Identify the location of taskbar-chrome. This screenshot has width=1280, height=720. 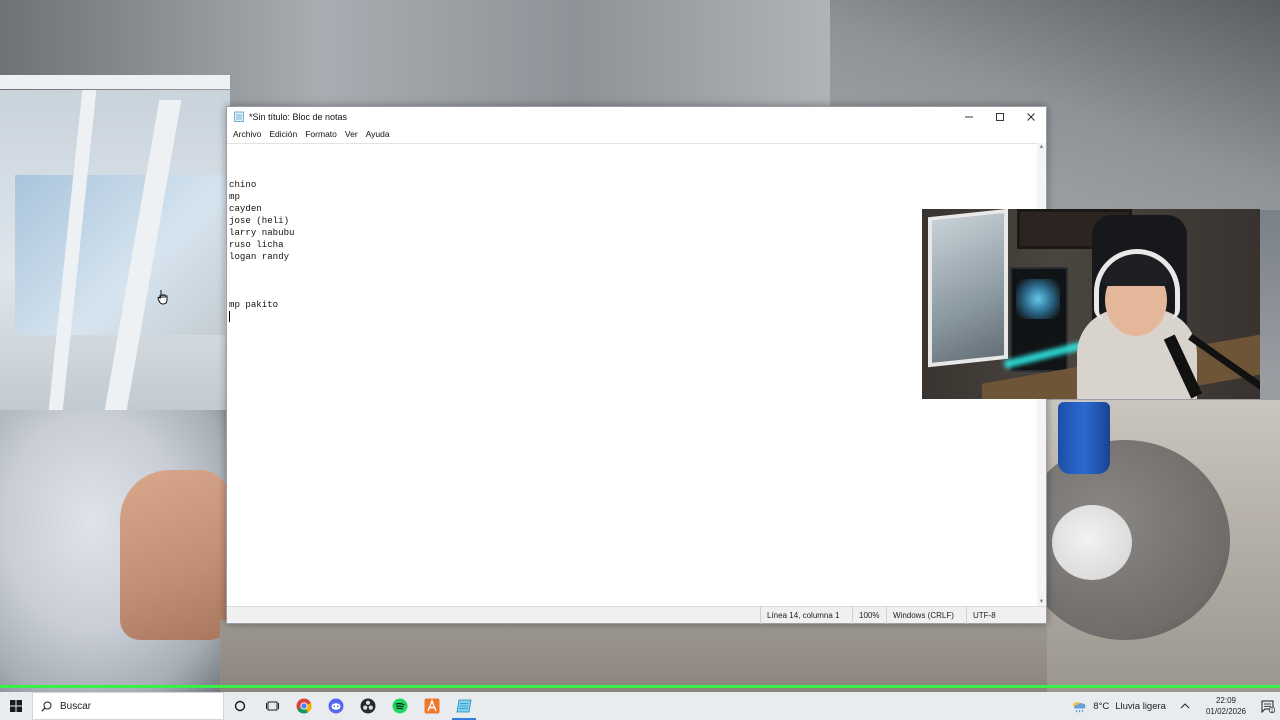
(304, 706).